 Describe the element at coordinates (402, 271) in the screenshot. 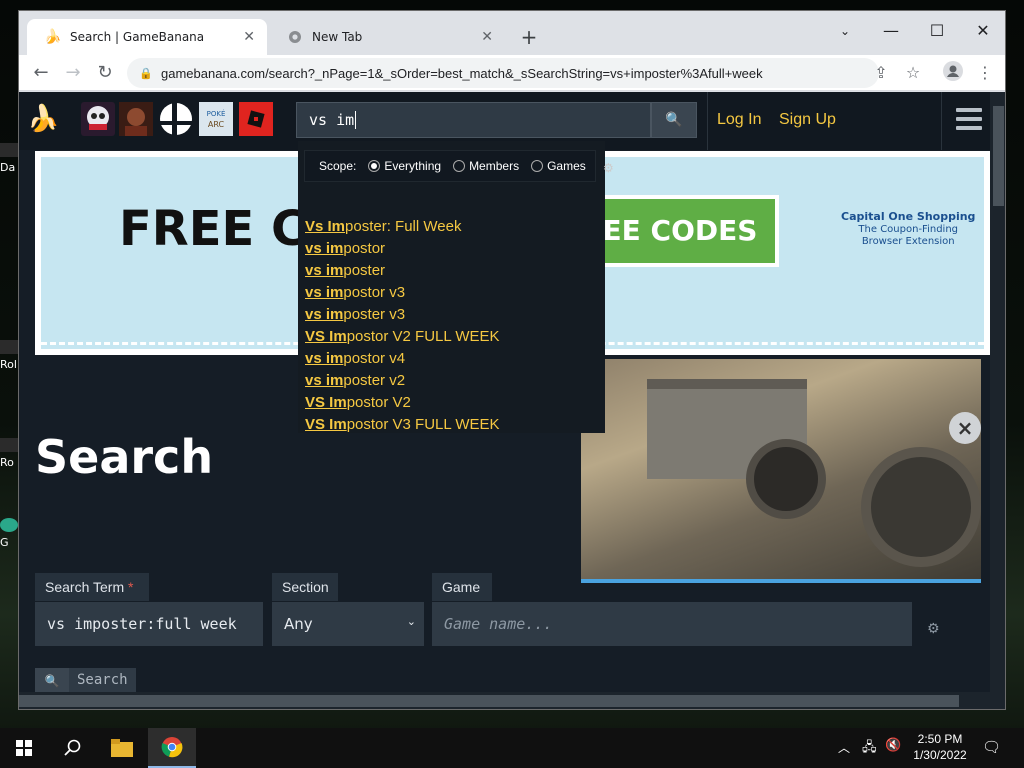

I see `suggestion-item: vs imposter` at that location.